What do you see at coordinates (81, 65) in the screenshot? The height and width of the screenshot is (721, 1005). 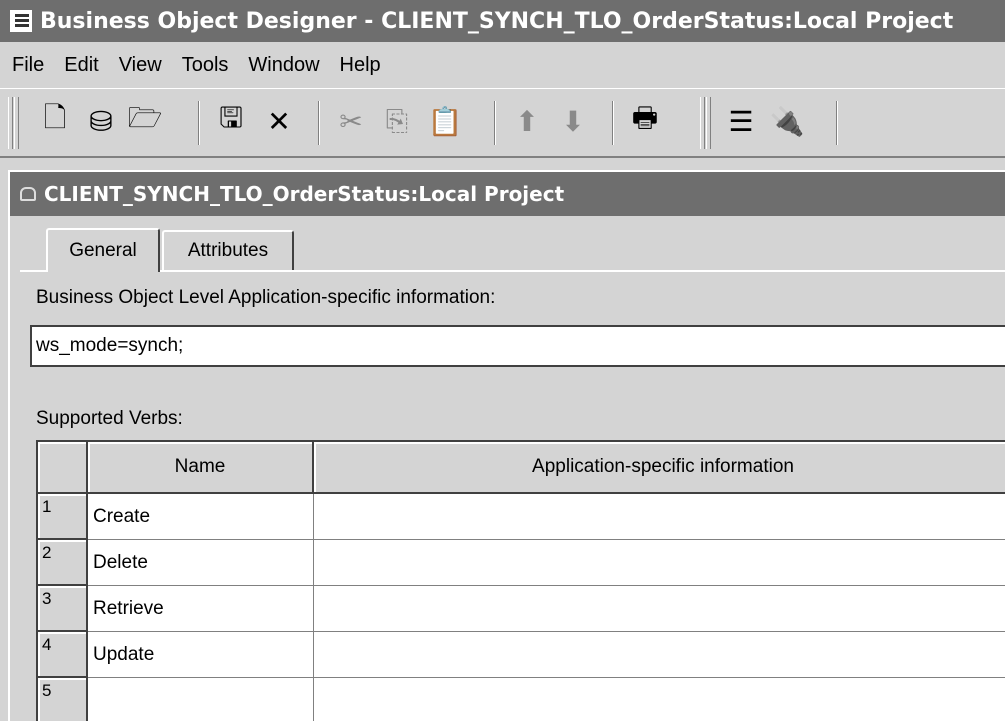 I see `menu-edit: Edit` at bounding box center [81, 65].